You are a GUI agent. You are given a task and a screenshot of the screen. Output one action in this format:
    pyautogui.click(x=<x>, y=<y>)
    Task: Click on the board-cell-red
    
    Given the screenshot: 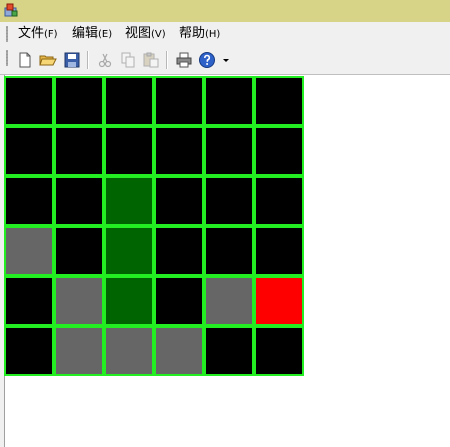 What is the action you would take?
    pyautogui.click(x=279, y=301)
    